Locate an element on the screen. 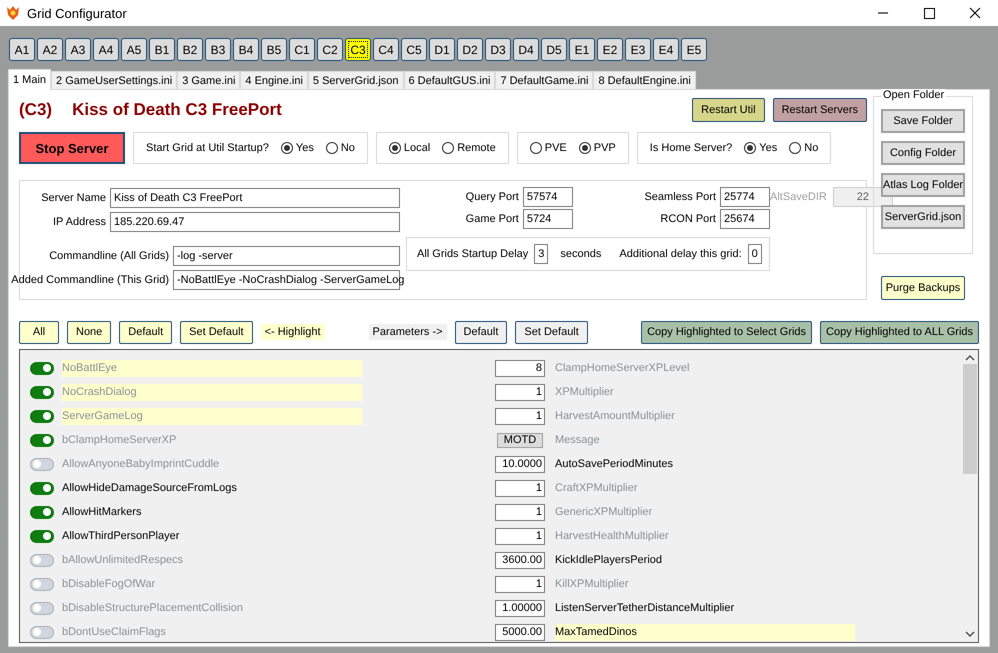 The height and width of the screenshot is (653, 998). folder-button: ServerGrid.json is located at coordinates (923, 217).